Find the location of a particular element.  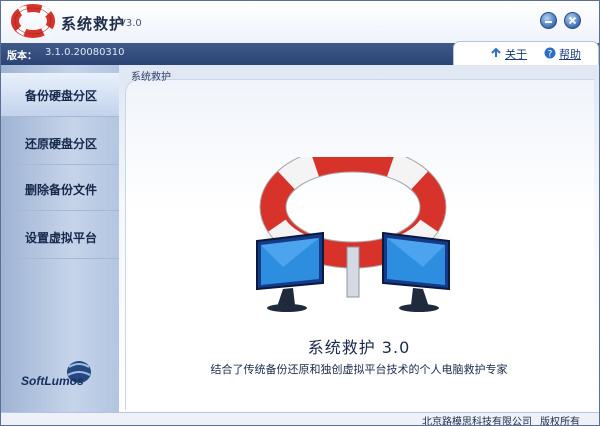

breadcrumb: 系统救护 is located at coordinates (151, 77).